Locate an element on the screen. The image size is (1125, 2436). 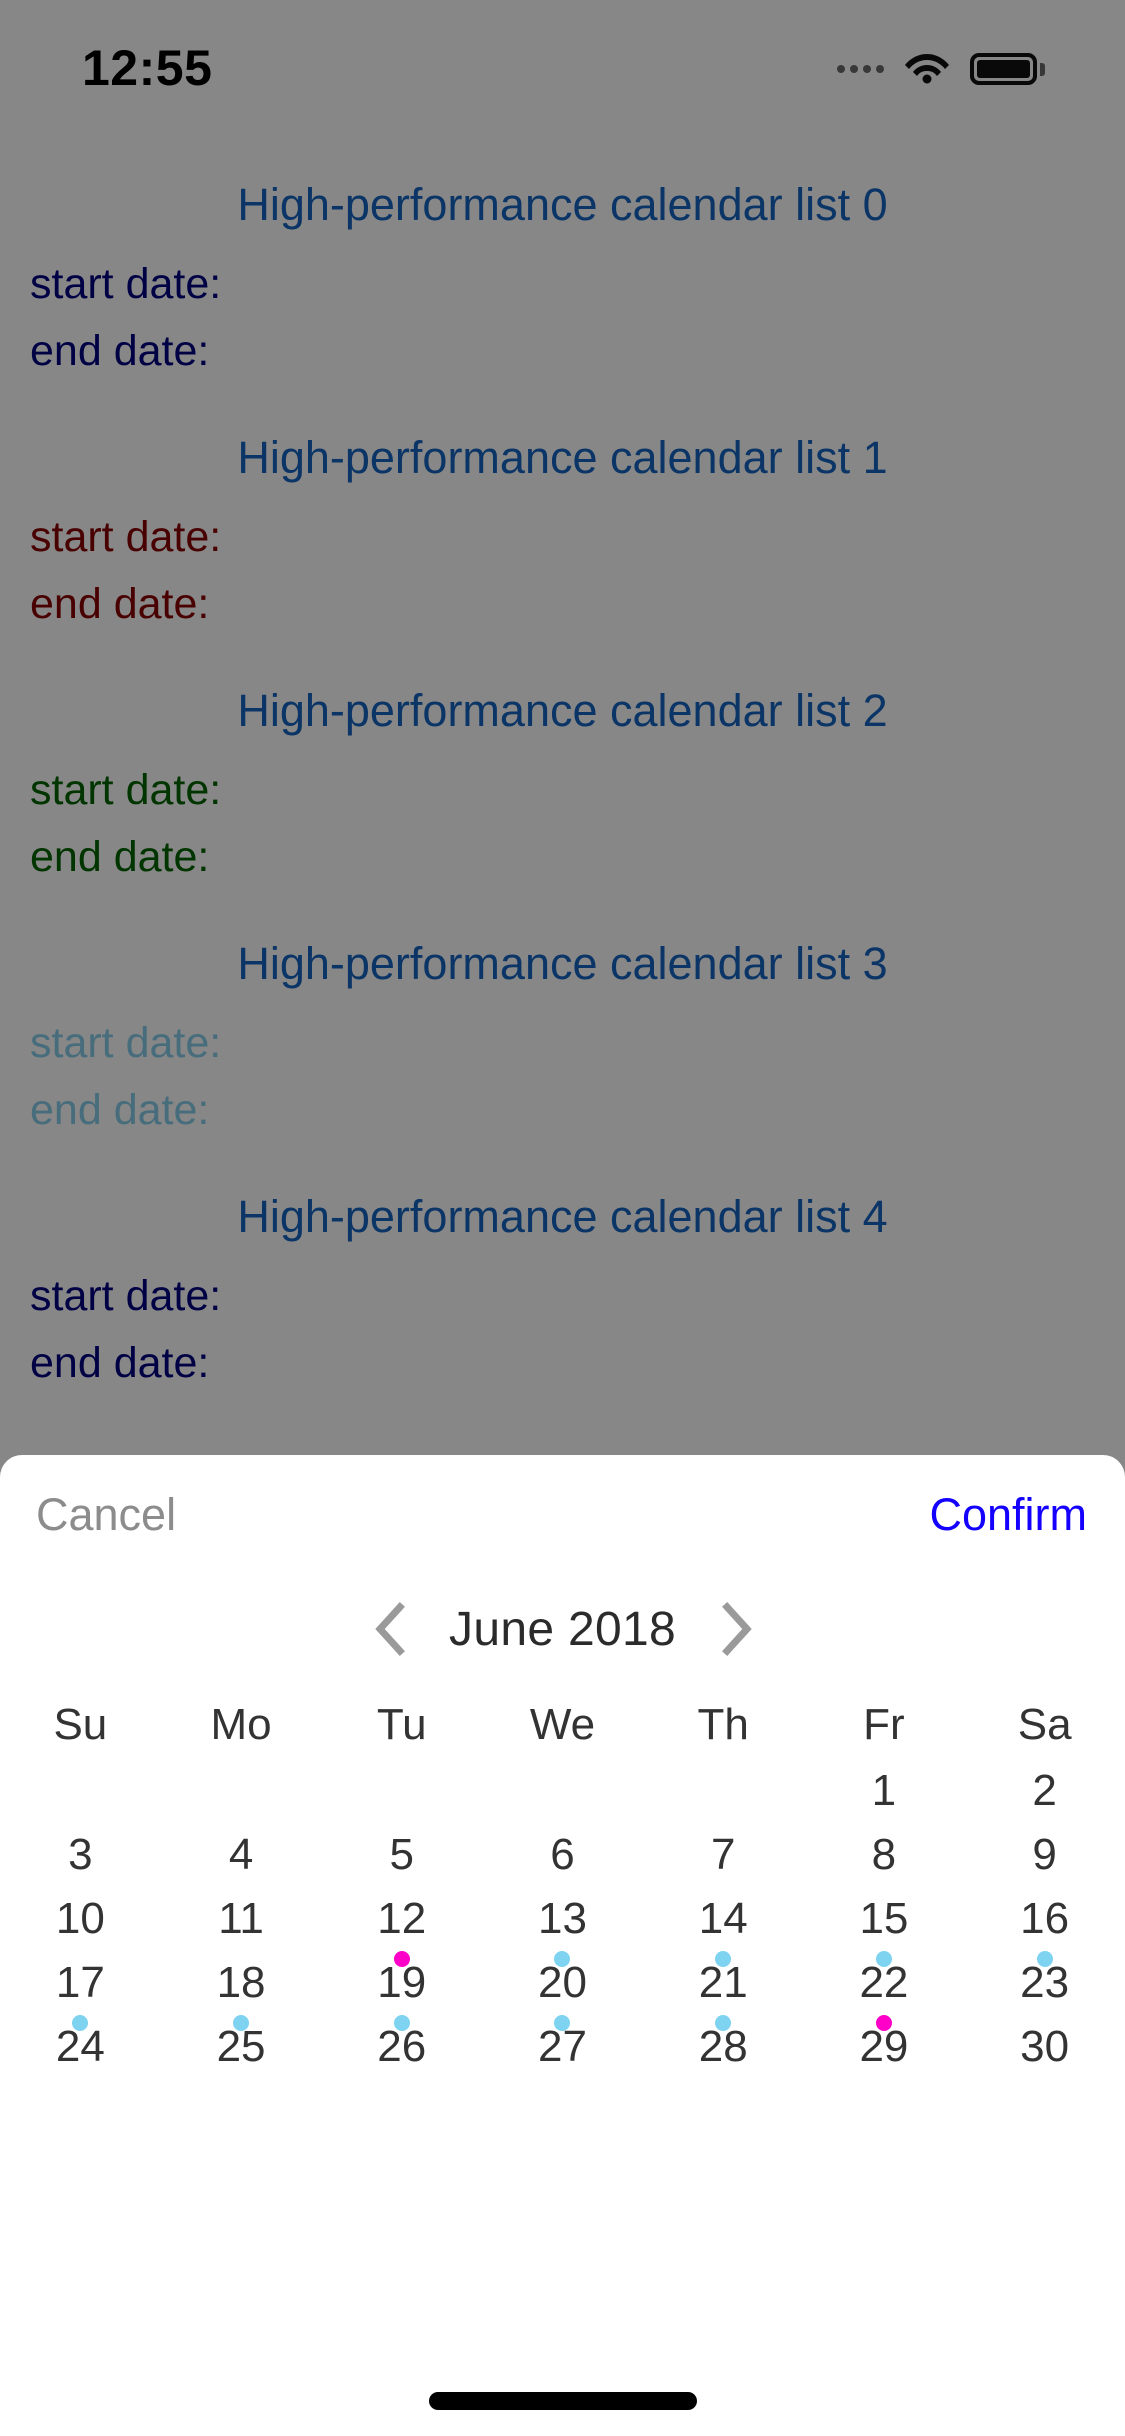
weekday-label: Su is located at coordinates (80, 1724).